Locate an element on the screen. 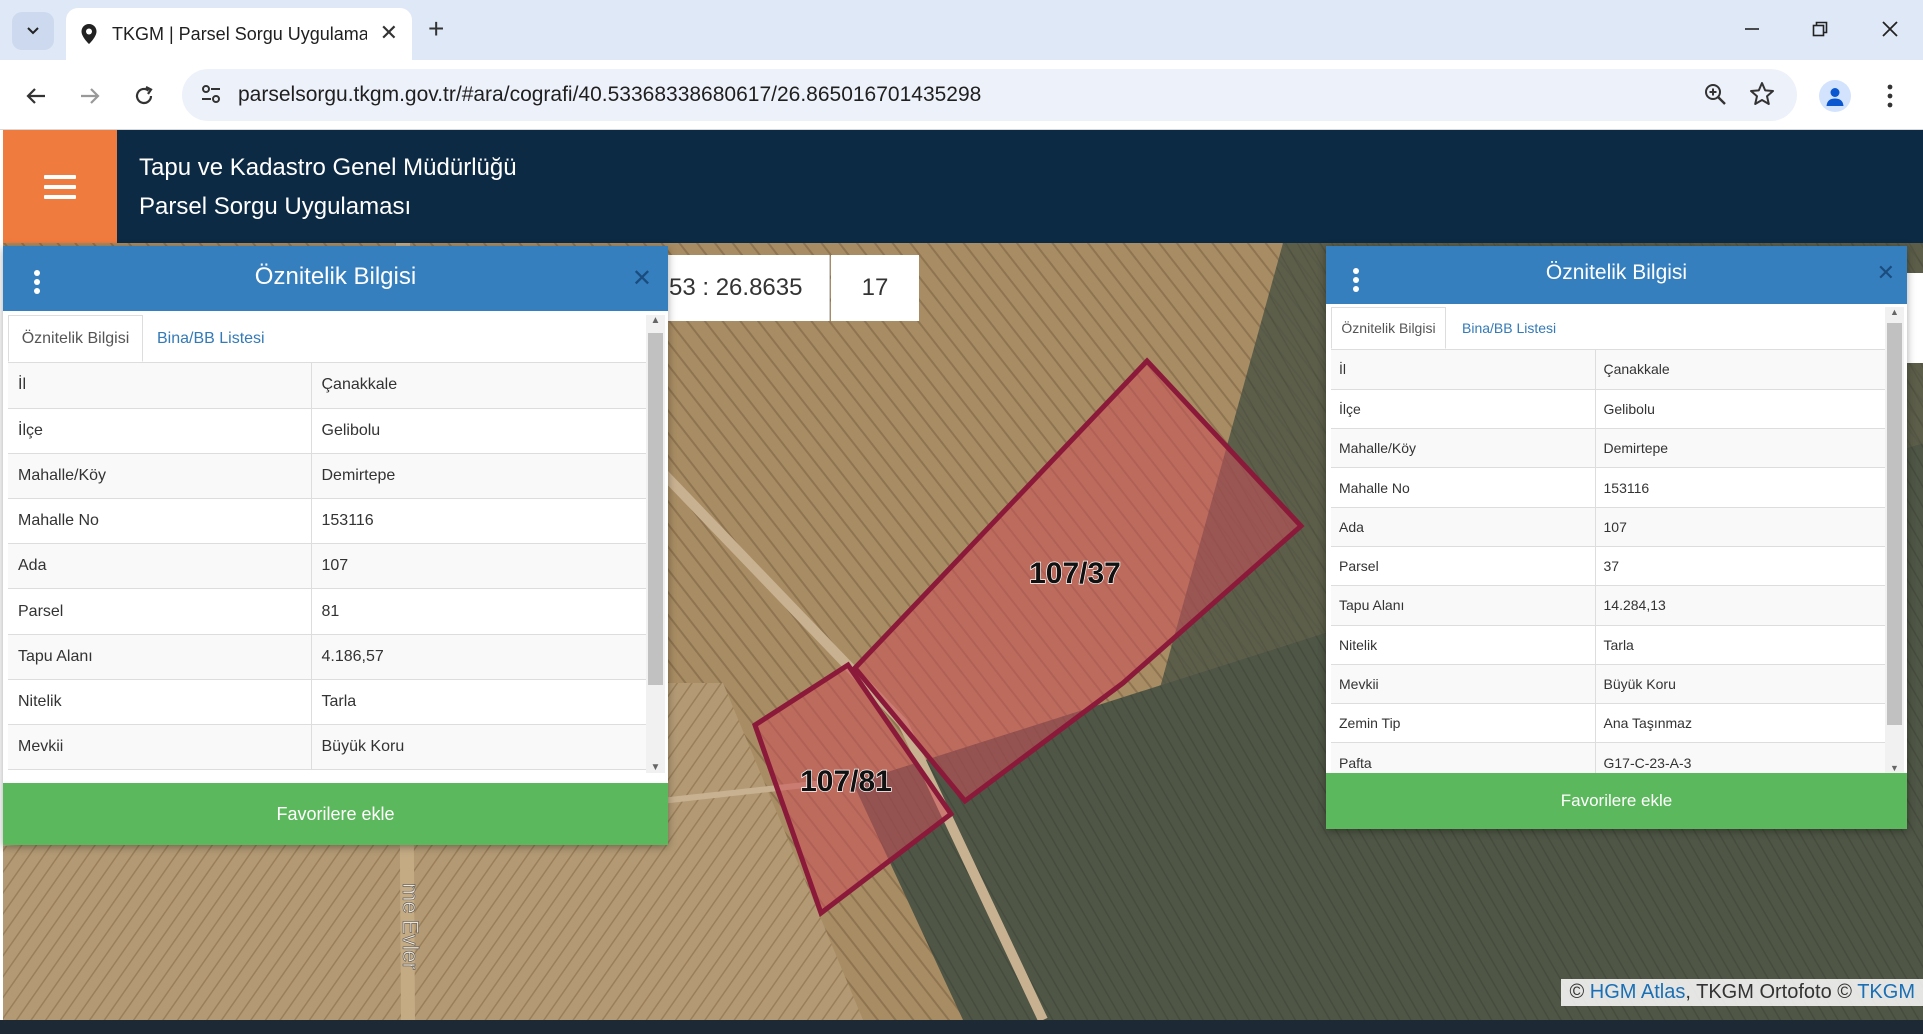 The image size is (1923, 1034). map-attribution: © HGM Atlas, TKGM Ortofoto © TKGM is located at coordinates (1742, 992).